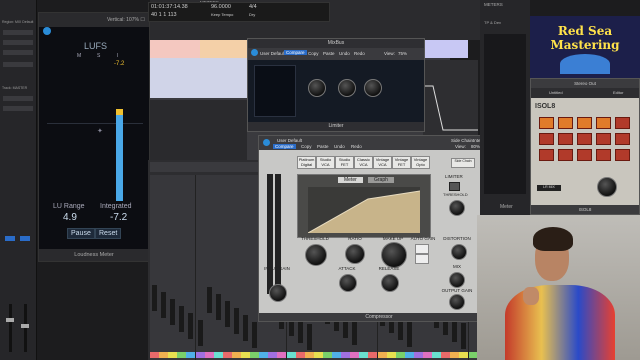 The image size is (640, 360). I want to click on isol8-mode: LR MIX, so click(549, 188).